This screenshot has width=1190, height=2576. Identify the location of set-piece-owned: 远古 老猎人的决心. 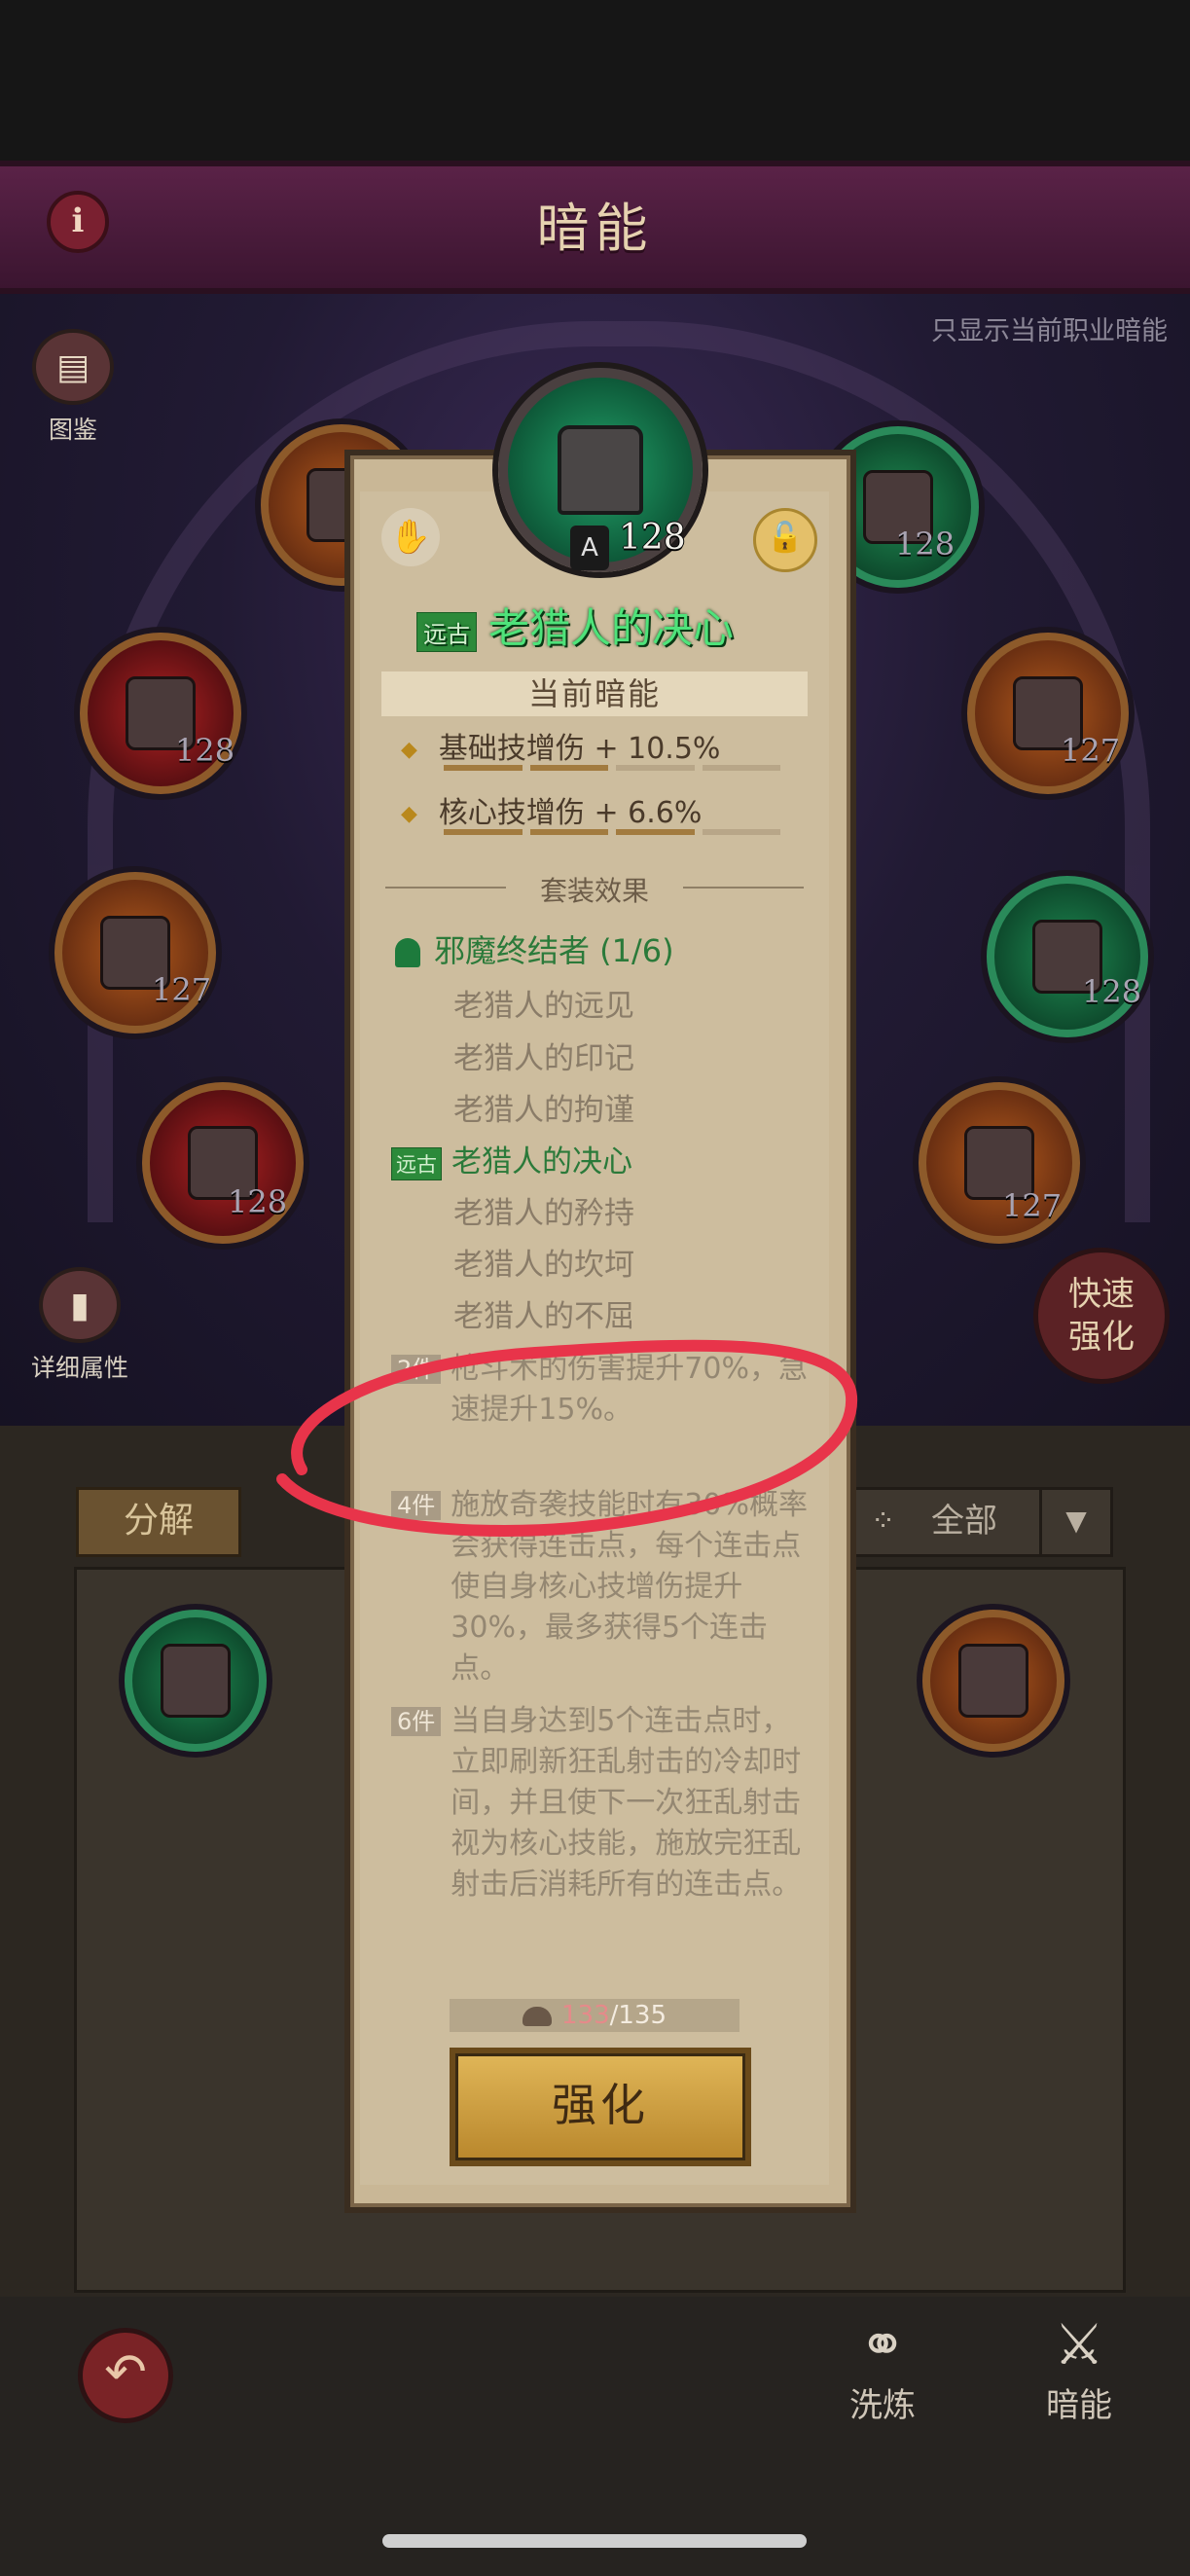
(511, 1158).